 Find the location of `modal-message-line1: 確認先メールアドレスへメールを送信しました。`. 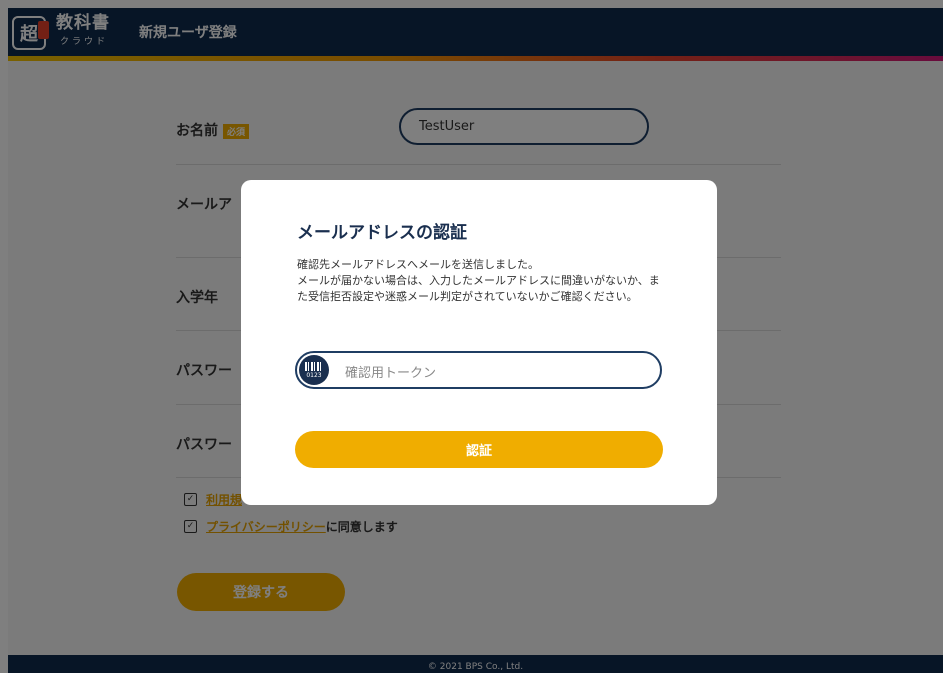

modal-message-line1: 確認先メールアドレスへメールを送信しました。 is located at coordinates (418, 264).